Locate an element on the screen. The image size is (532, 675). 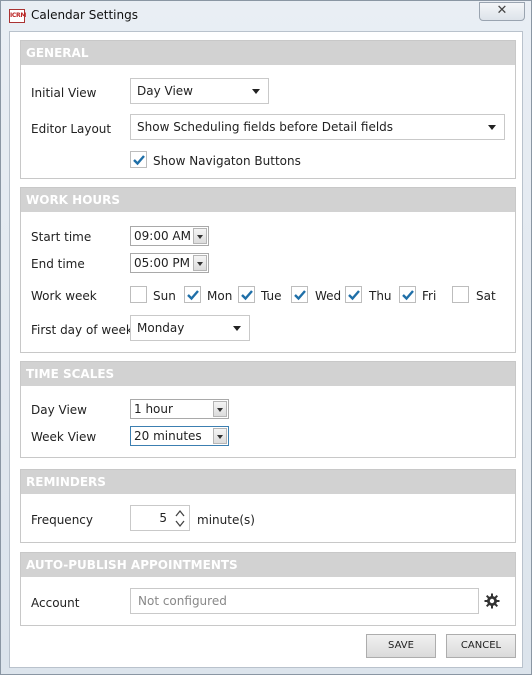
first-day-label: First day of week is located at coordinates (82, 330).